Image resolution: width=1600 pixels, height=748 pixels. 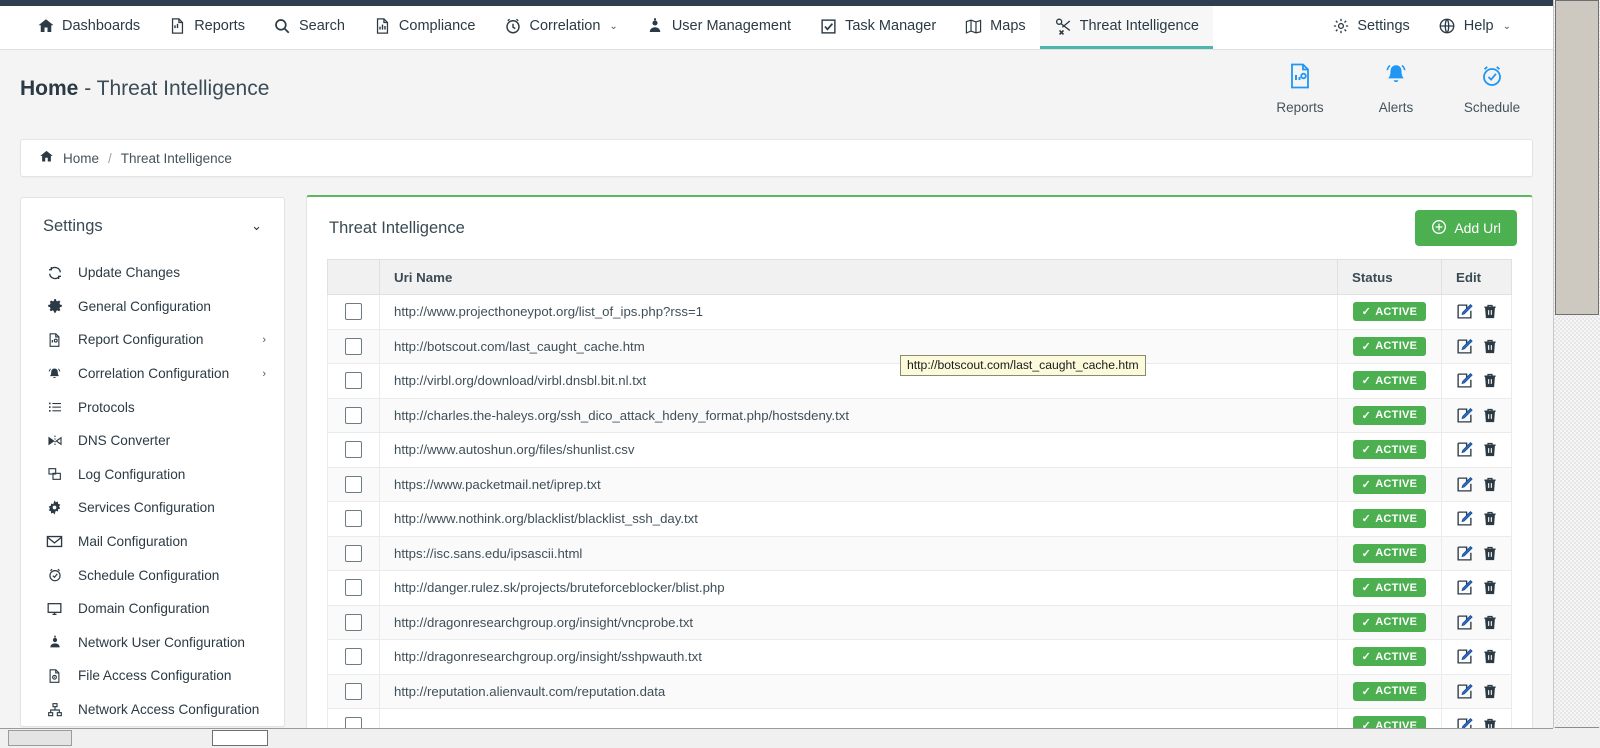 What do you see at coordinates (152, 508) in the screenshot?
I see `sidebar-item-services-configuration: Services Configuration` at bounding box center [152, 508].